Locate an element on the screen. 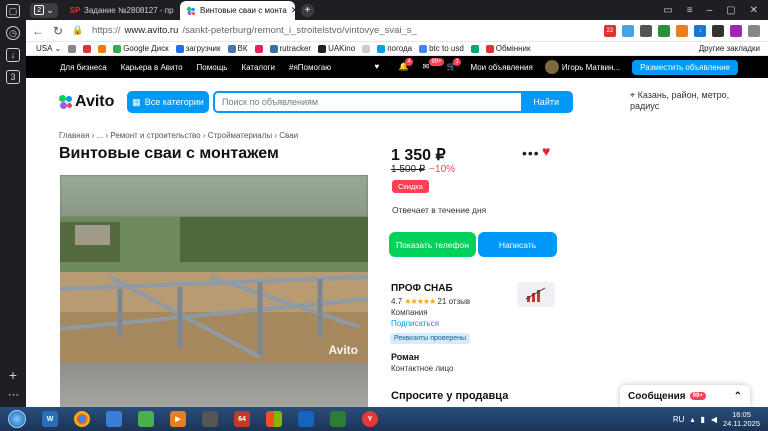  back-icon: ← is located at coordinates (38, 31).